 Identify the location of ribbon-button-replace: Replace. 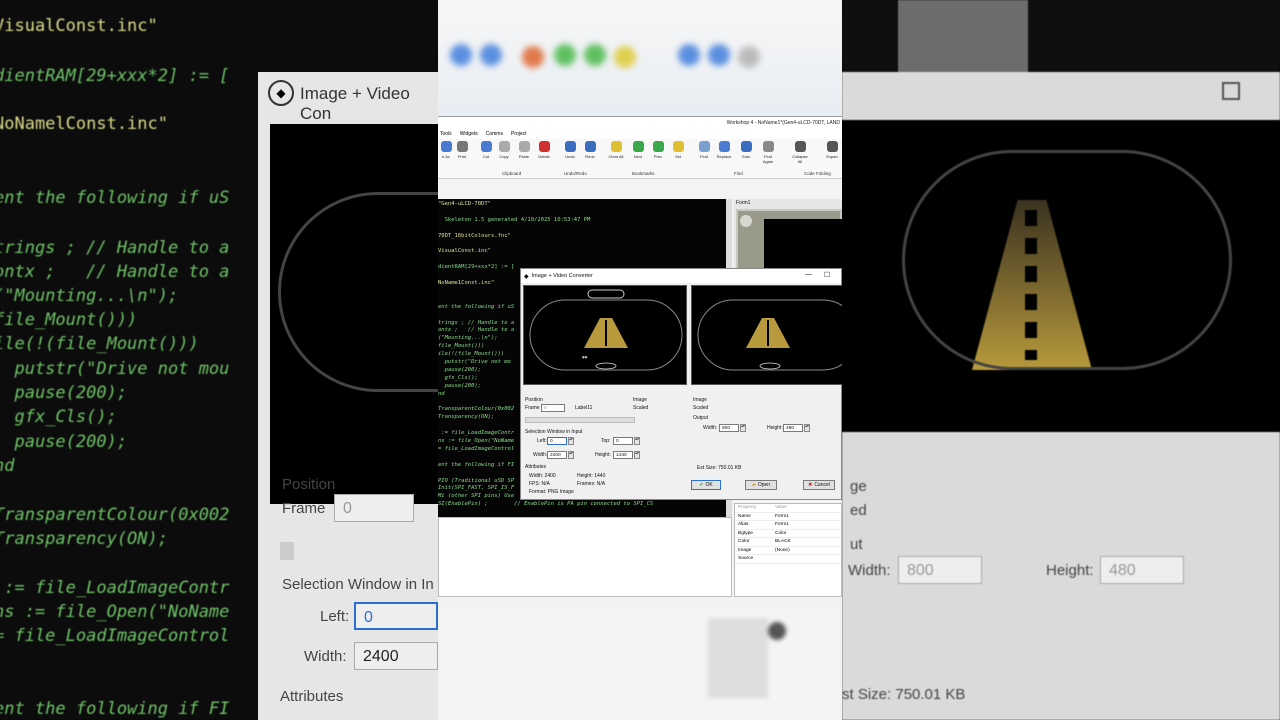
(724, 150).